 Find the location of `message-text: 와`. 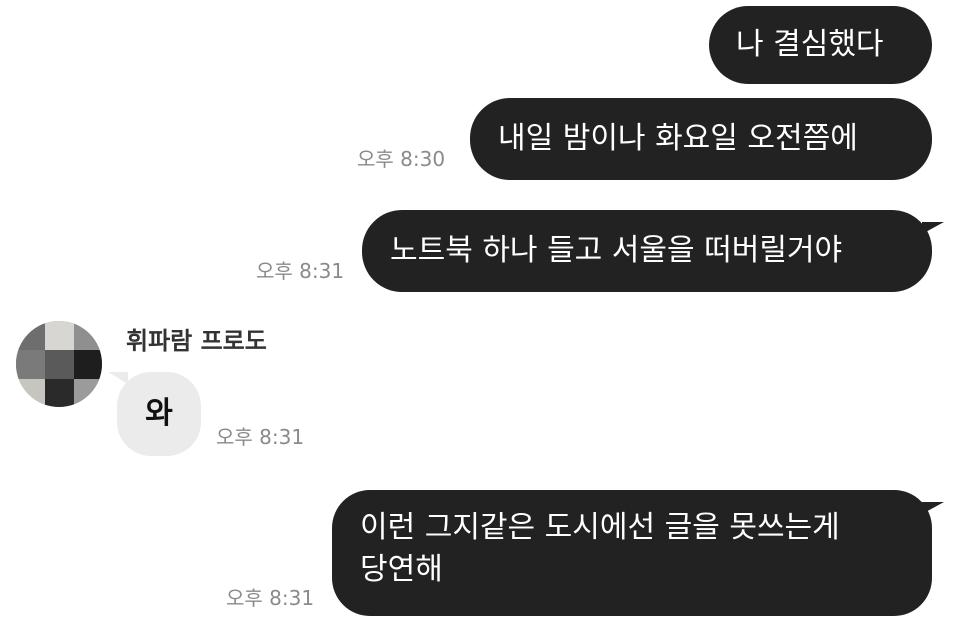

message-text: 와 is located at coordinates (159, 413).